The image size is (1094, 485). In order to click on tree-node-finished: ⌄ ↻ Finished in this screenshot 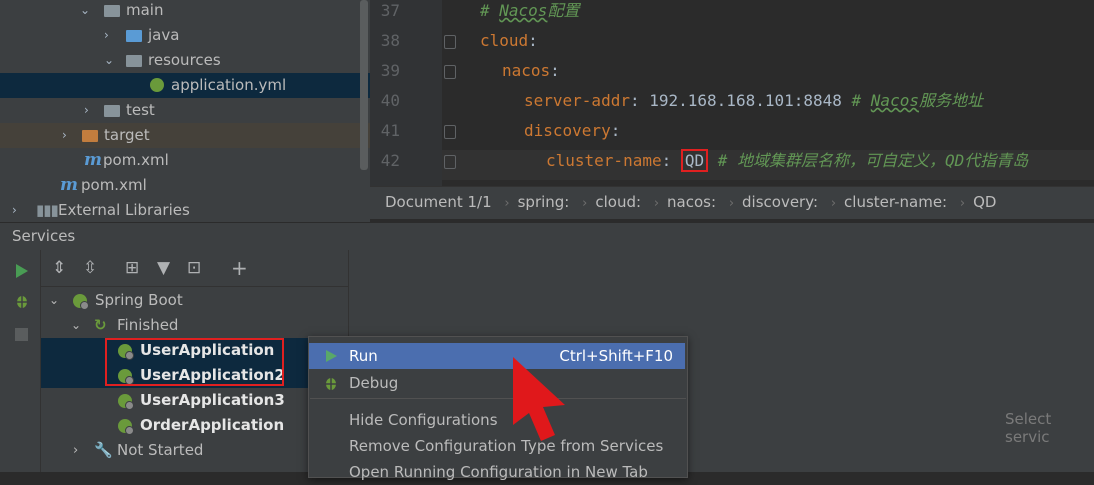, I will do `click(194, 325)`.